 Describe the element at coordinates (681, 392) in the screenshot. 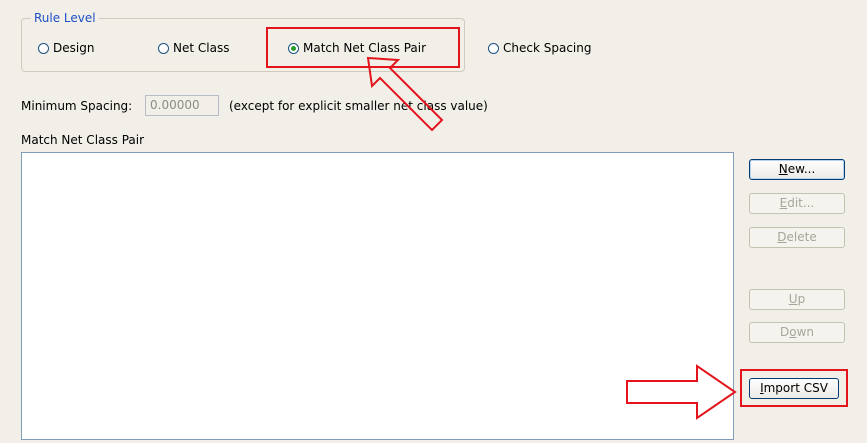

I see `right-arrow-icon` at that location.